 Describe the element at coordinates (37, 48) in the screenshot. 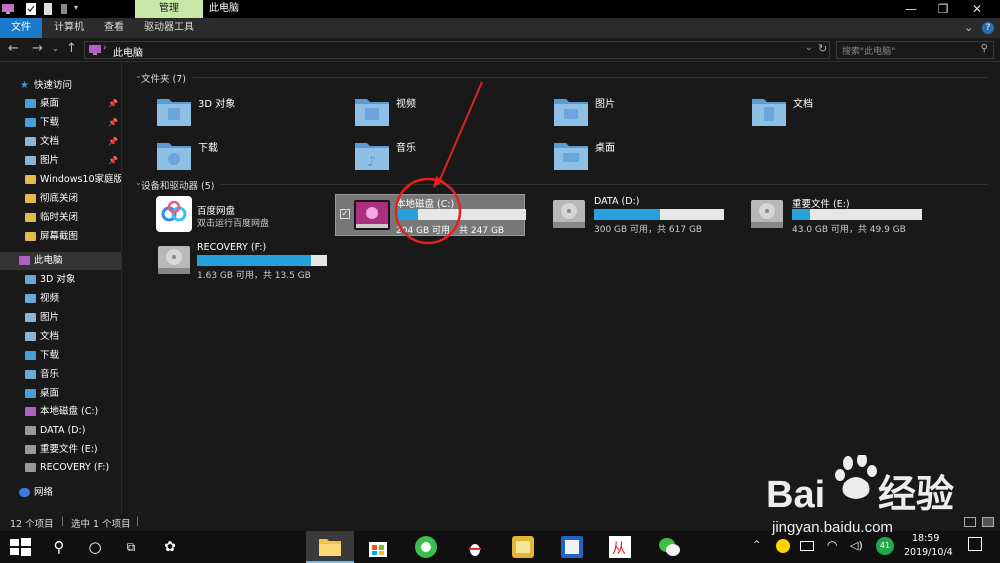

I see `forward-arrow-icon: →` at that location.